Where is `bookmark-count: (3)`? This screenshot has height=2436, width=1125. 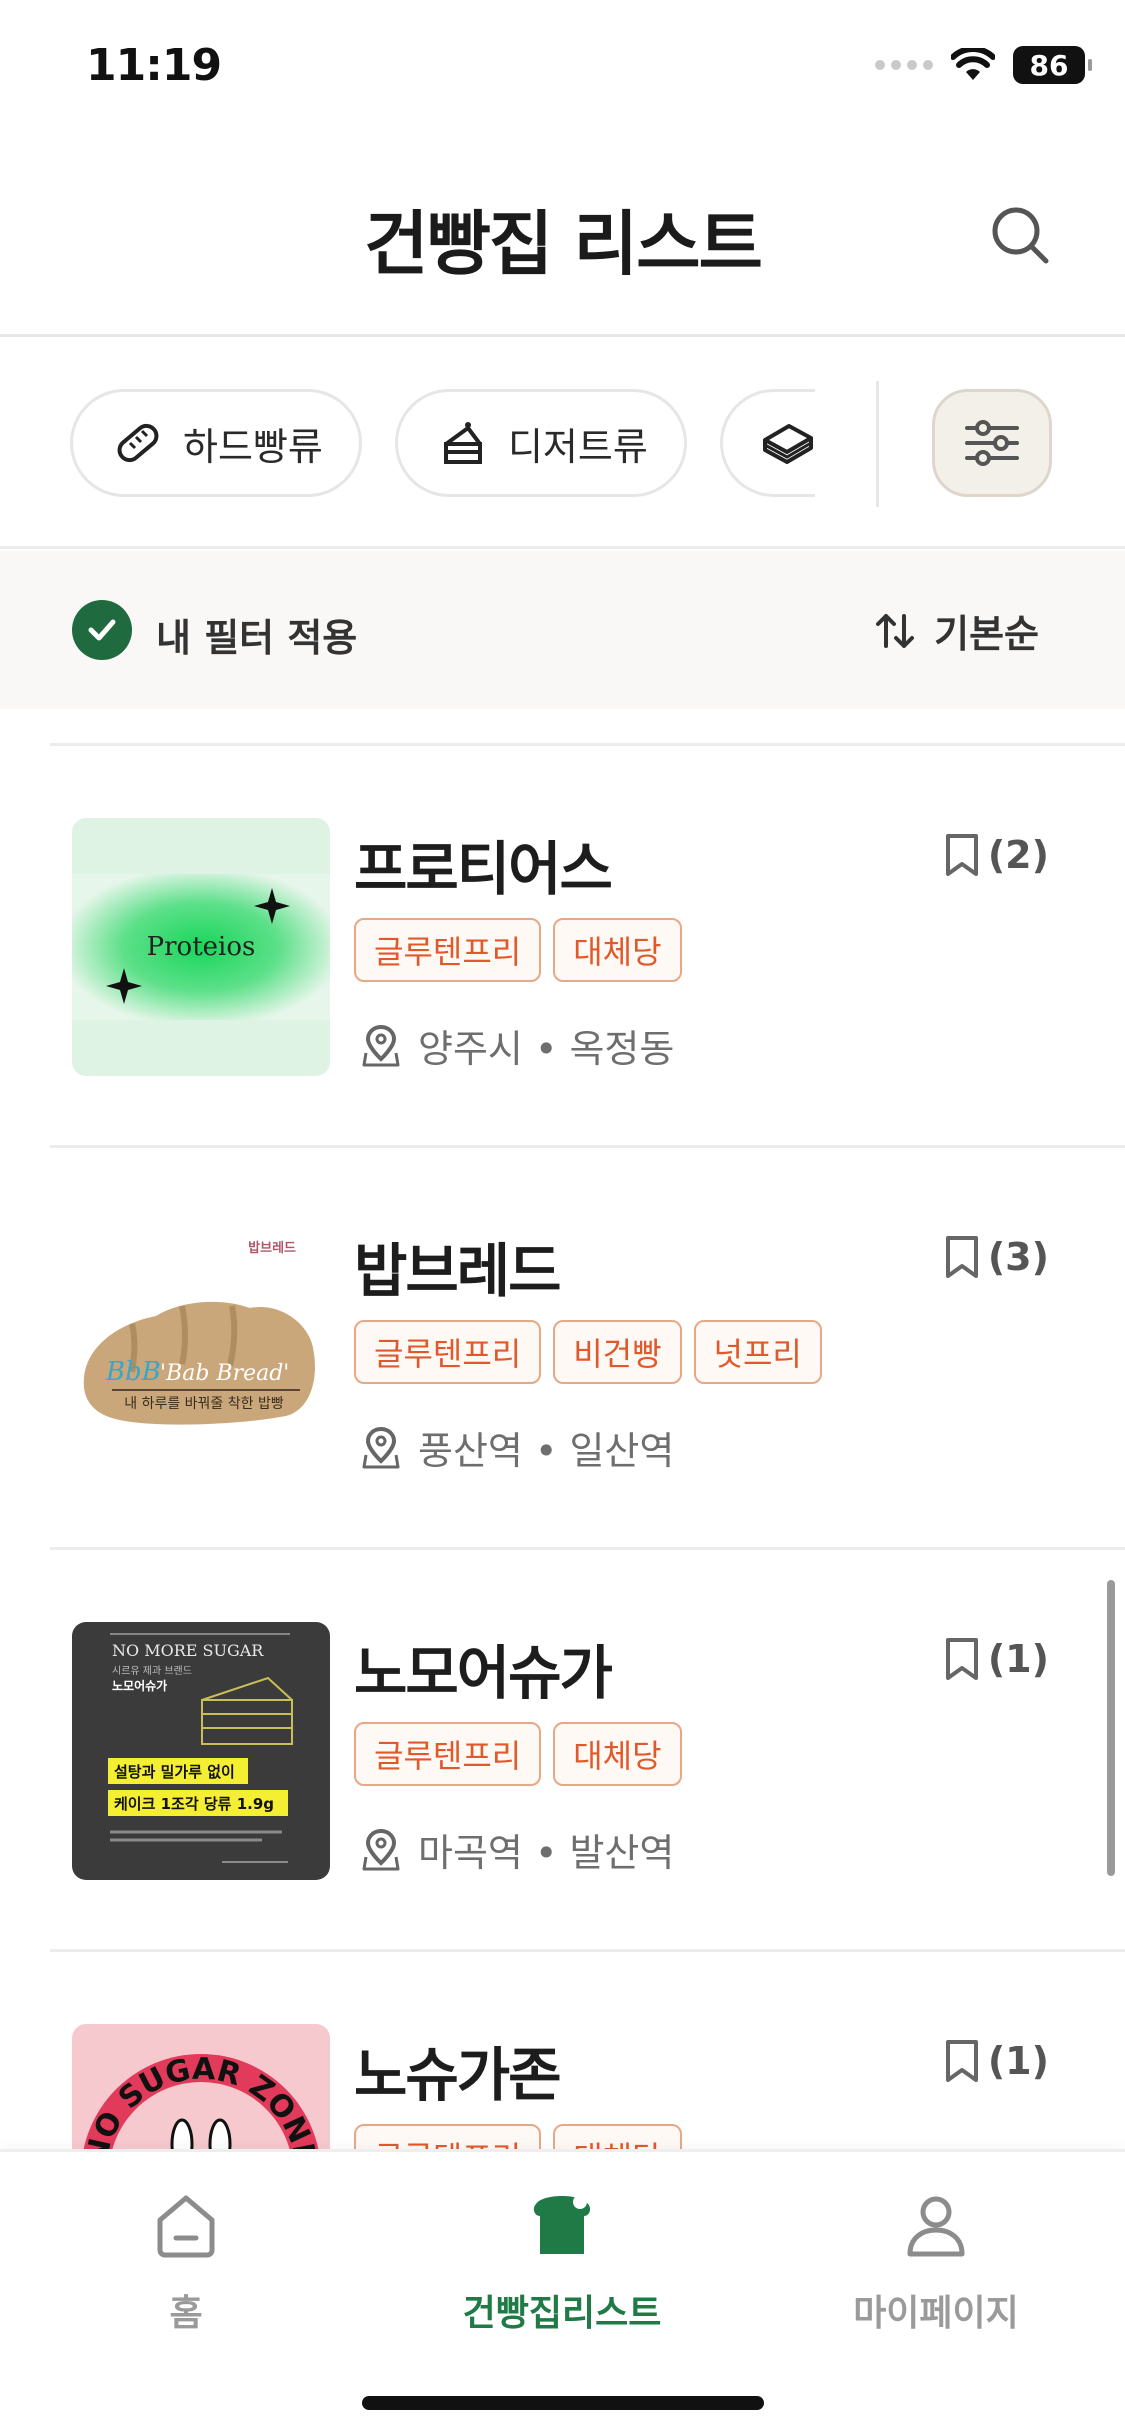
bookmark-count: (3) is located at coordinates (1018, 1257).